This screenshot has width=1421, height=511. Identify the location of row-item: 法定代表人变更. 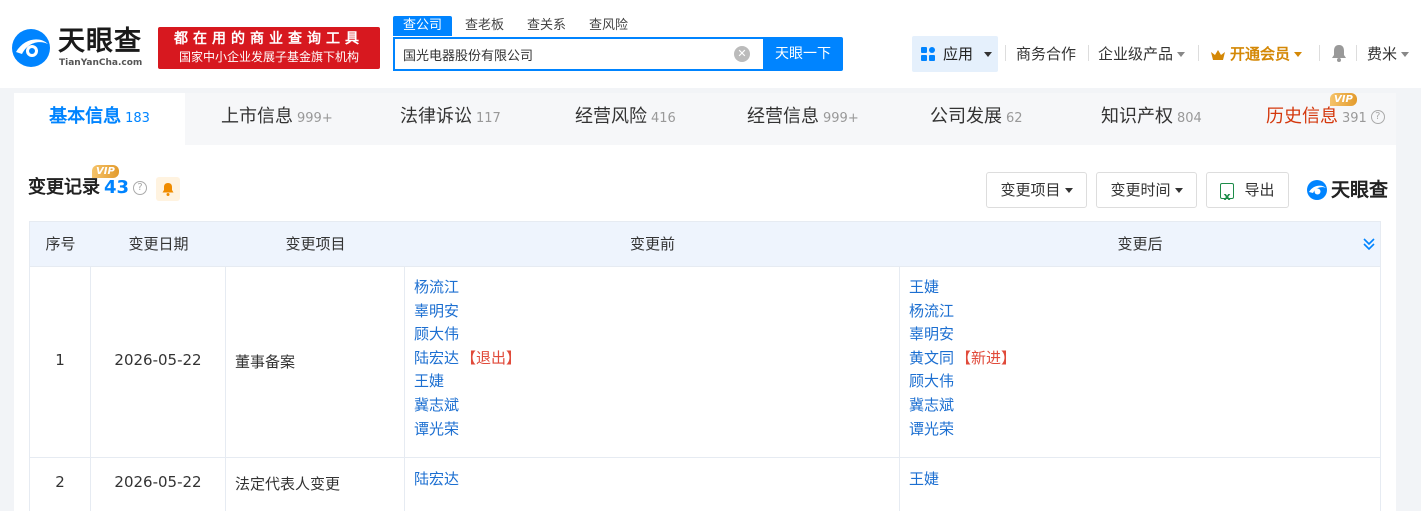
(288, 484).